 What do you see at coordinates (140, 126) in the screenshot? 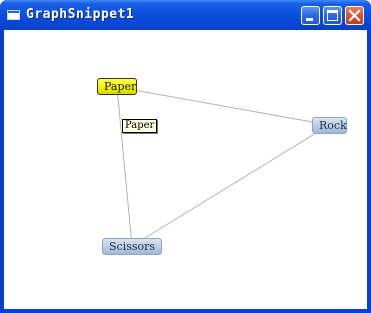
I see `node-tooltip: Paper` at bounding box center [140, 126].